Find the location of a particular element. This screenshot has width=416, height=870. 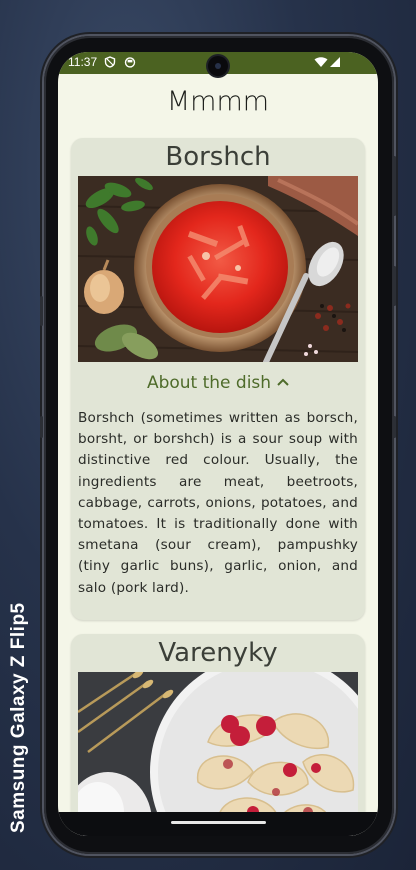

dish-title: Varenyky is located at coordinates (218, 653).